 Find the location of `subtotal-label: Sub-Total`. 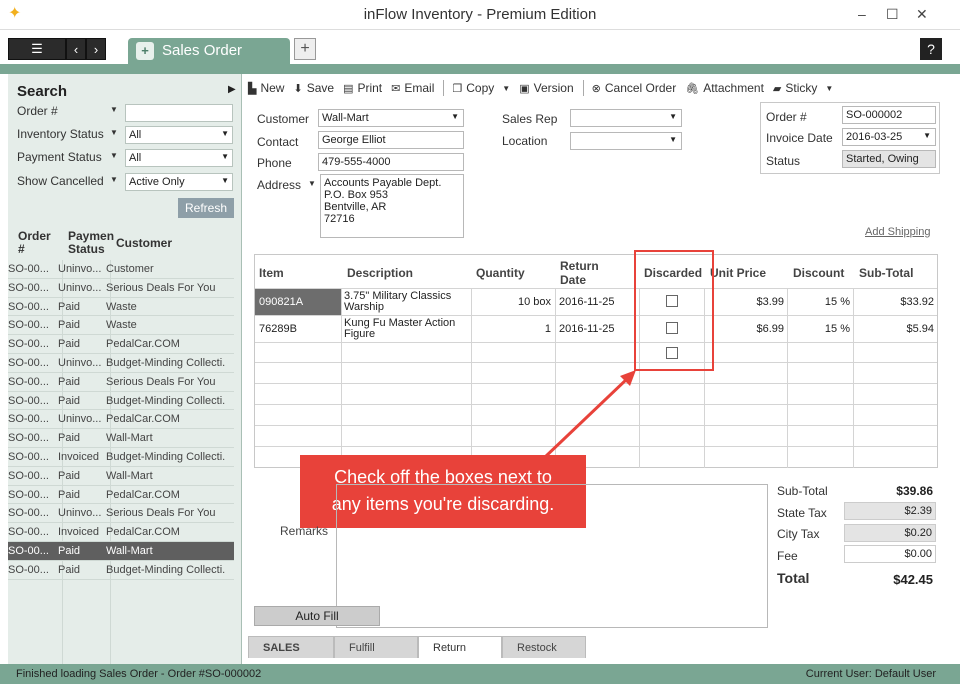

subtotal-label: Sub-Total is located at coordinates (802, 491).